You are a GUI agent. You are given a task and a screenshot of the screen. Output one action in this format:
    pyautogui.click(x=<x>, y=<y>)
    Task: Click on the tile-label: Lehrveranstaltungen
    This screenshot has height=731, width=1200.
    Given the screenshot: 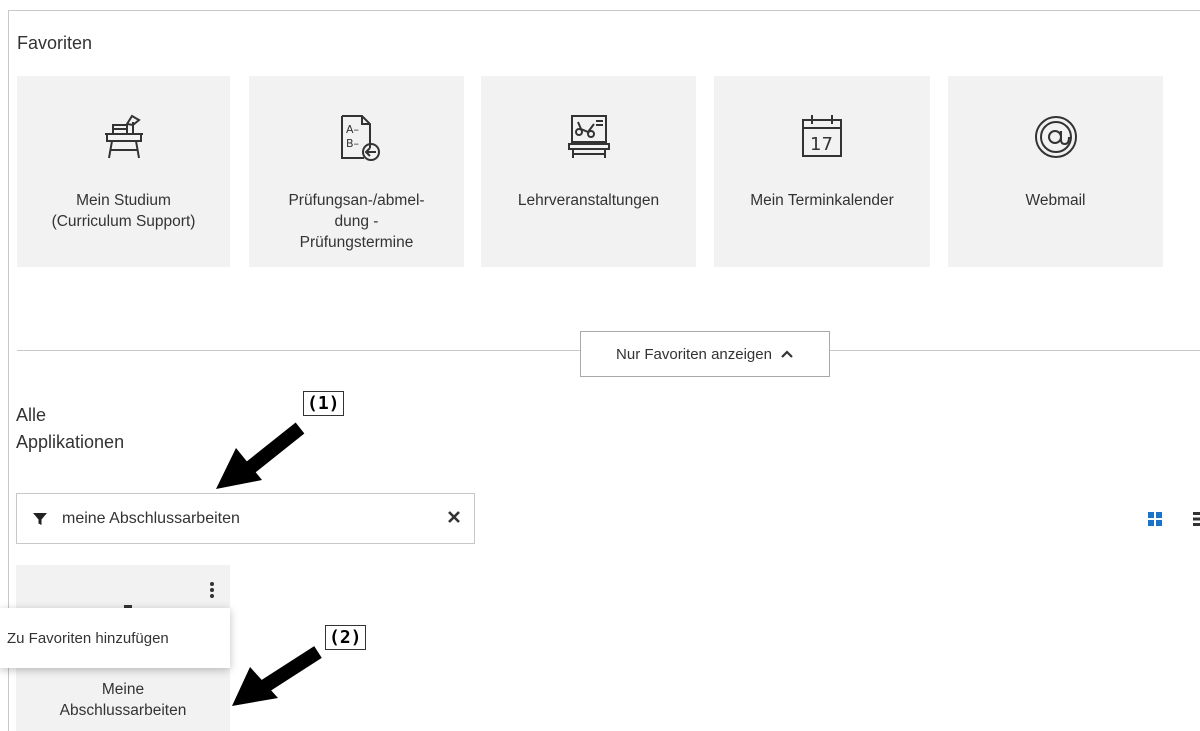 What is the action you would take?
    pyautogui.click(x=588, y=200)
    